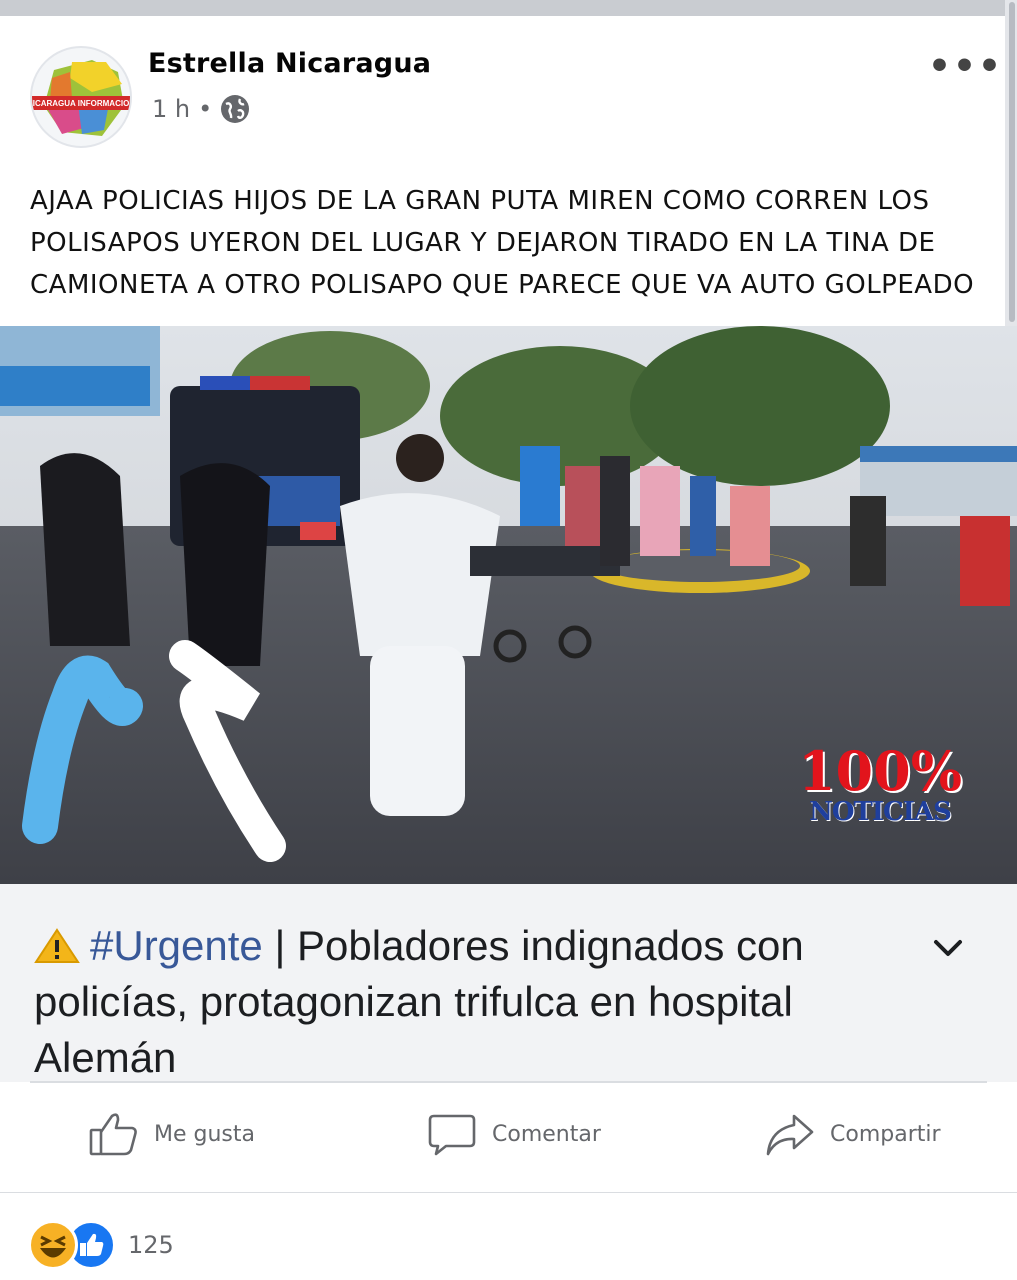  Describe the element at coordinates (948, 948) in the screenshot. I see `chevron-down-icon` at that location.